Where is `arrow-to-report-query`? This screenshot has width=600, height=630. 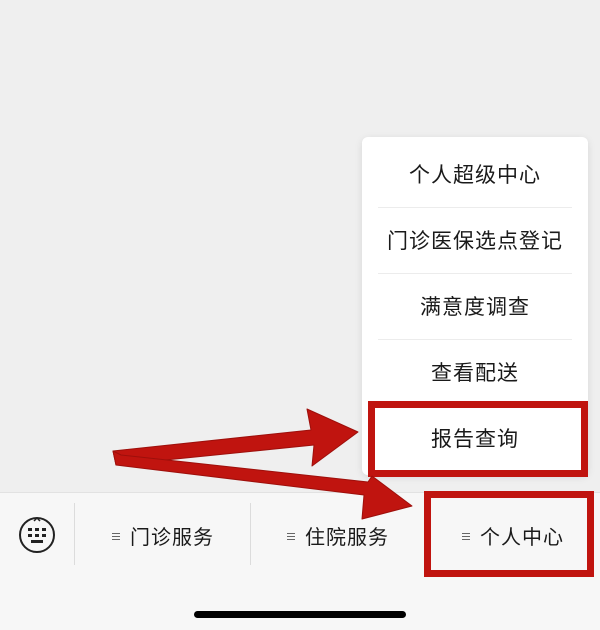 arrow-to-report-query is located at coordinates (235, 437).